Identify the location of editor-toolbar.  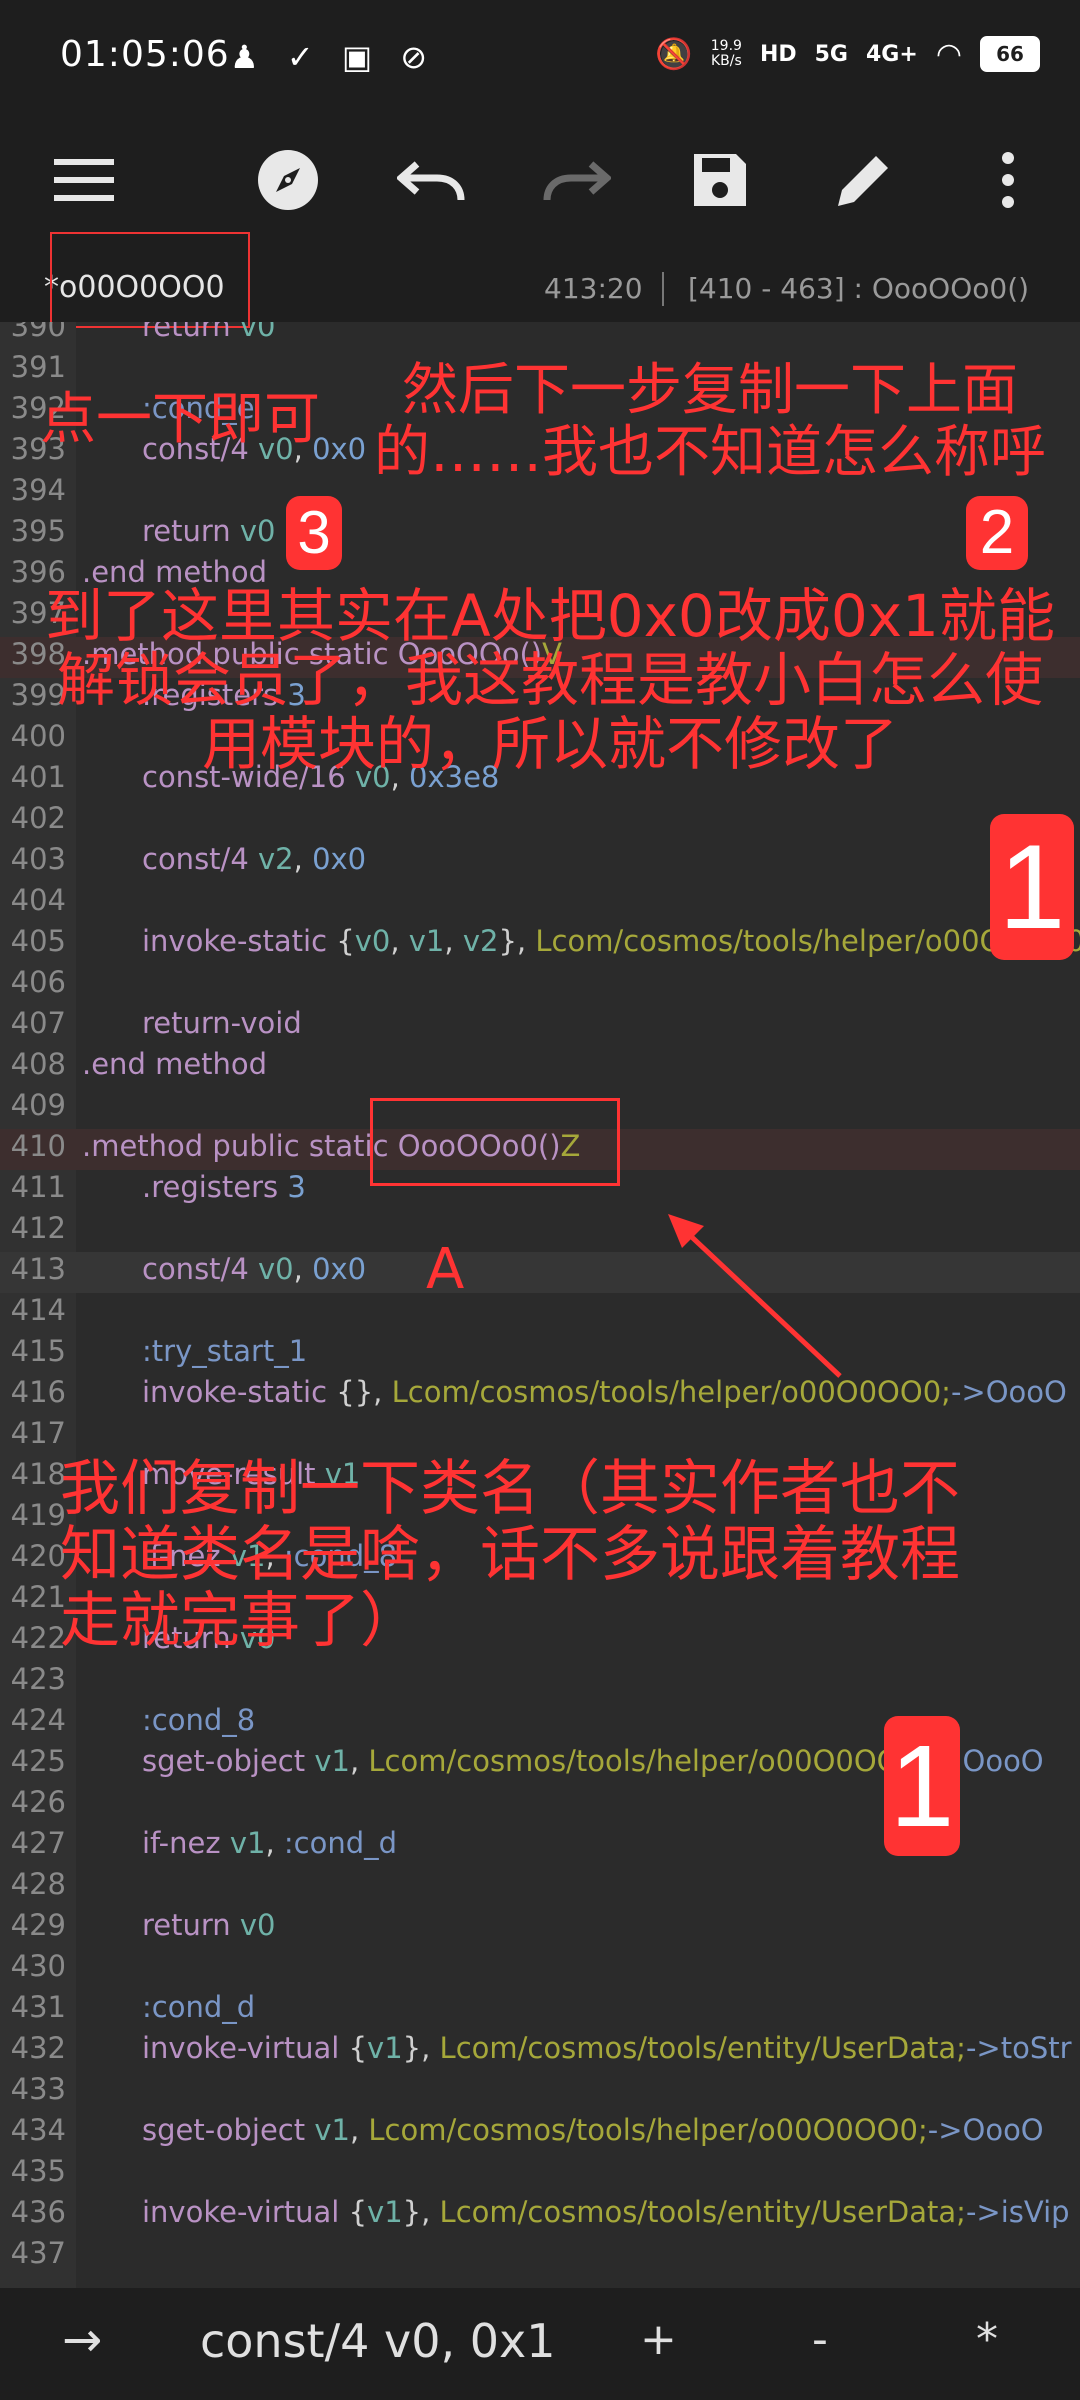
(540, 180).